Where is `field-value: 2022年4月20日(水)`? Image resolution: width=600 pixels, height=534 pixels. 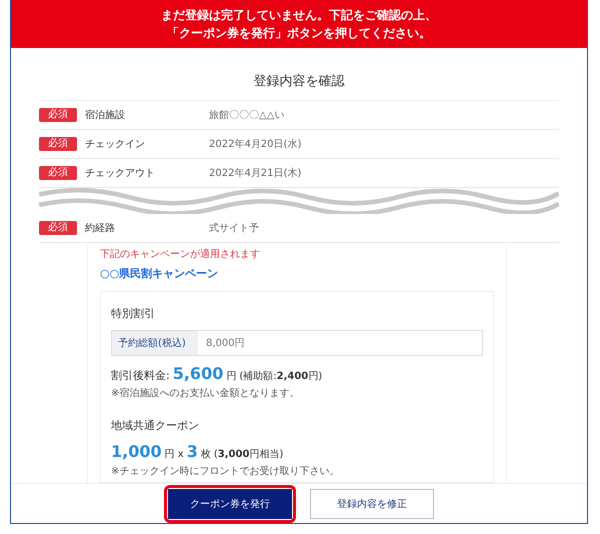 field-value: 2022年4月20日(水) is located at coordinates (255, 144).